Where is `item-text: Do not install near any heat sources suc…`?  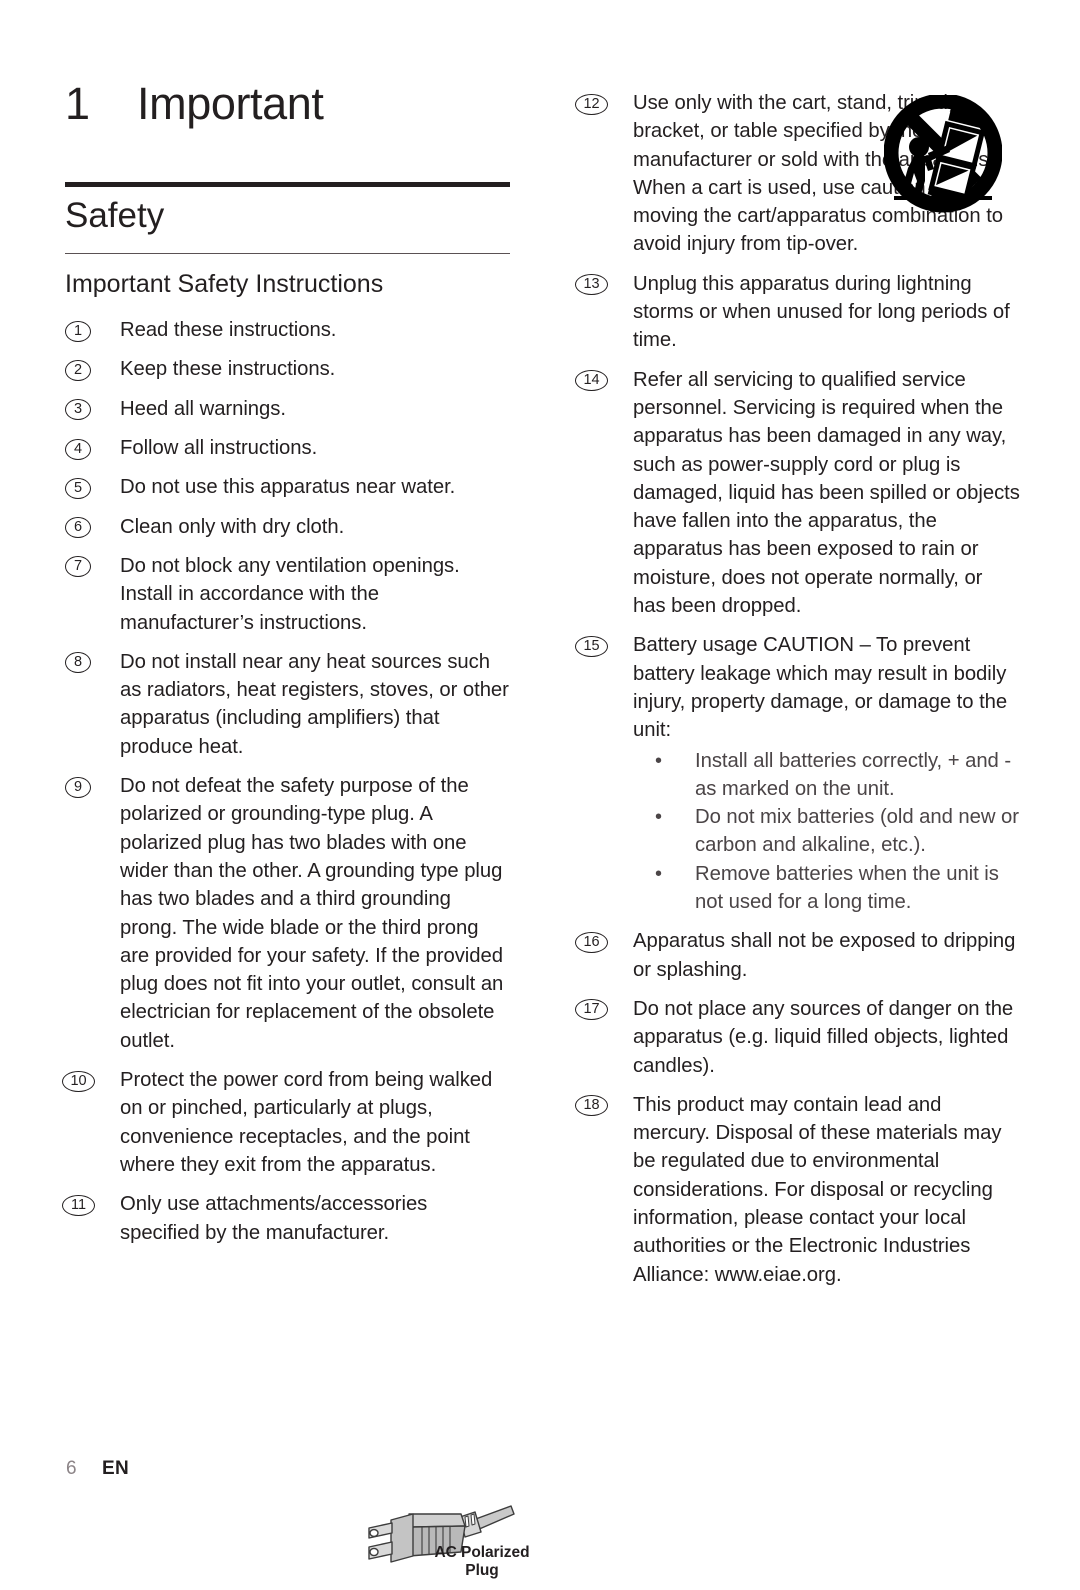 item-text: Do not install near any heat sources suc… is located at coordinates (314, 704).